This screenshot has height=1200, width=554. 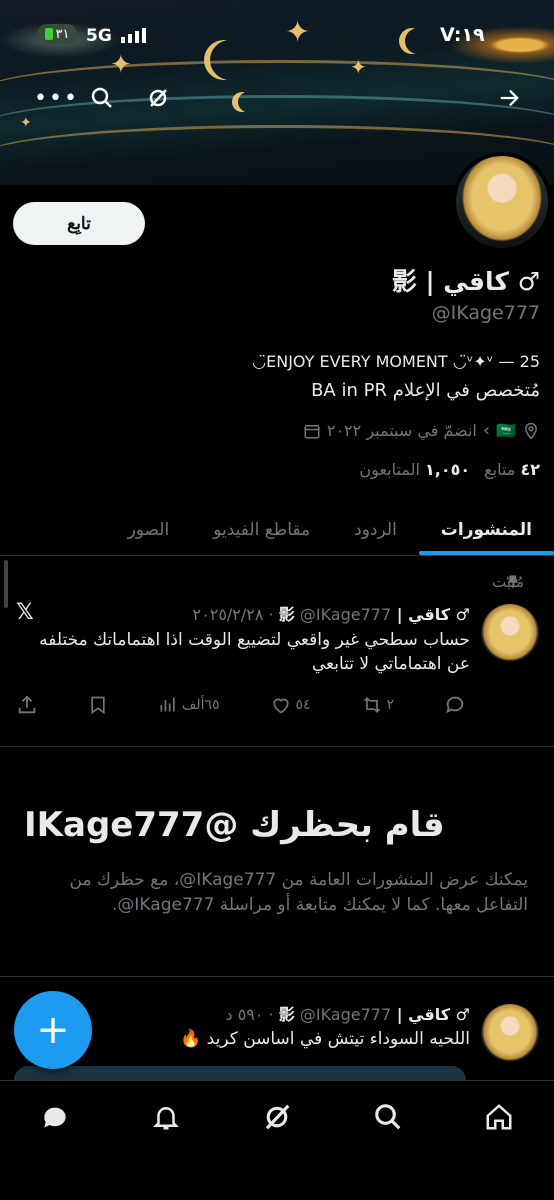 I want to click on heart-icon, so click(x=281, y=706).